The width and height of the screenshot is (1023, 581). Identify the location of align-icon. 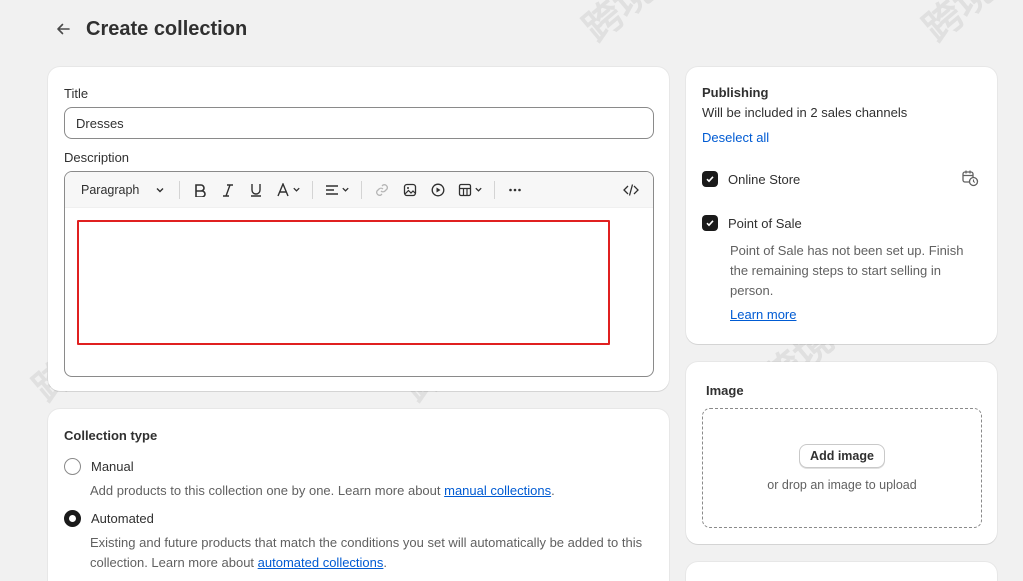
(337, 190).